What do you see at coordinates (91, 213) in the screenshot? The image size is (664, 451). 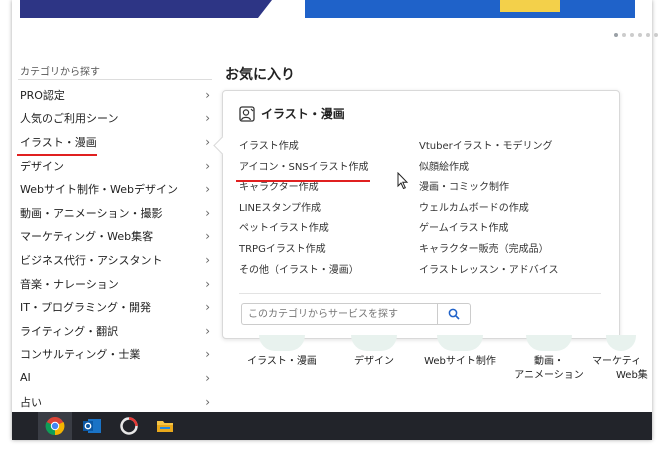 I see `category-label: 動画・アニメーション・撮影` at bounding box center [91, 213].